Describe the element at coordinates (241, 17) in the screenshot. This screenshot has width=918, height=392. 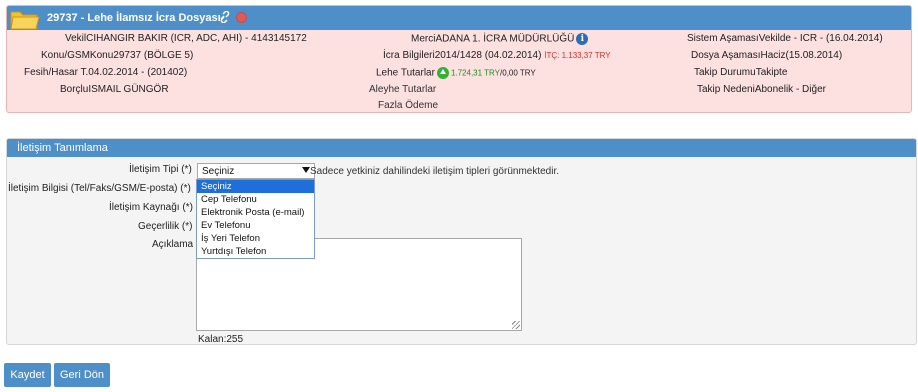
I see `stop-icon` at that location.